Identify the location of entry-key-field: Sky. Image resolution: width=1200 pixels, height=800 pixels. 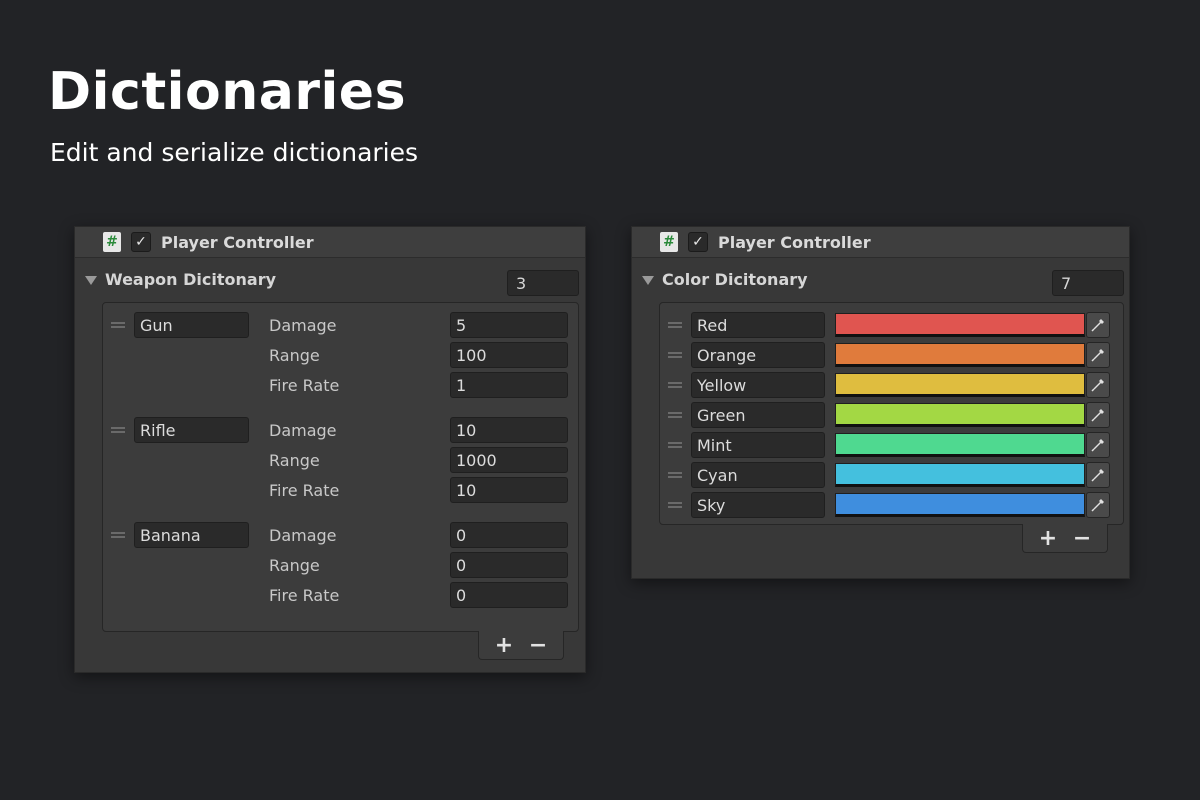
(758, 505).